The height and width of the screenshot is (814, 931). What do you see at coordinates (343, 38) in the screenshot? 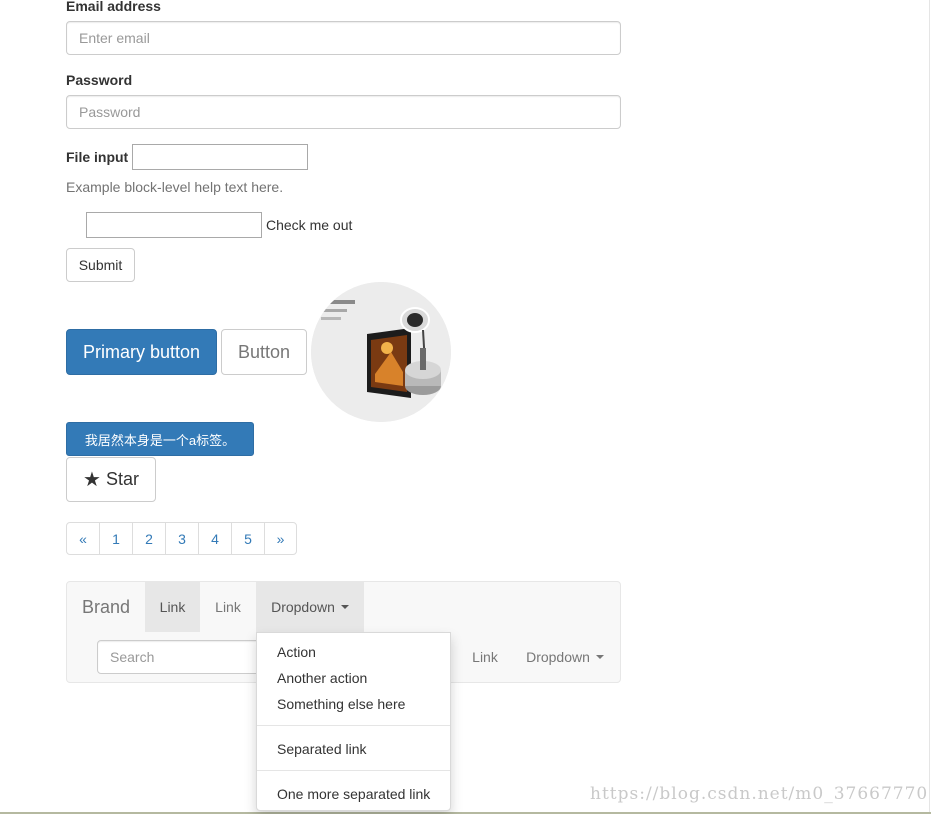
I see `email-input` at bounding box center [343, 38].